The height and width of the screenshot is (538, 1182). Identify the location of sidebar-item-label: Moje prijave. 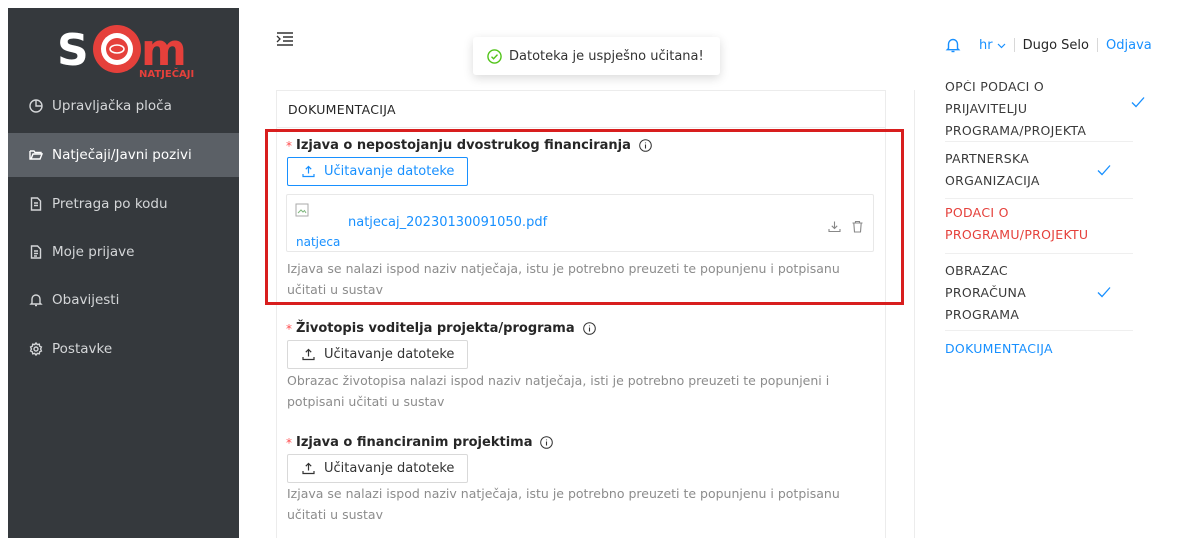
(93, 252).